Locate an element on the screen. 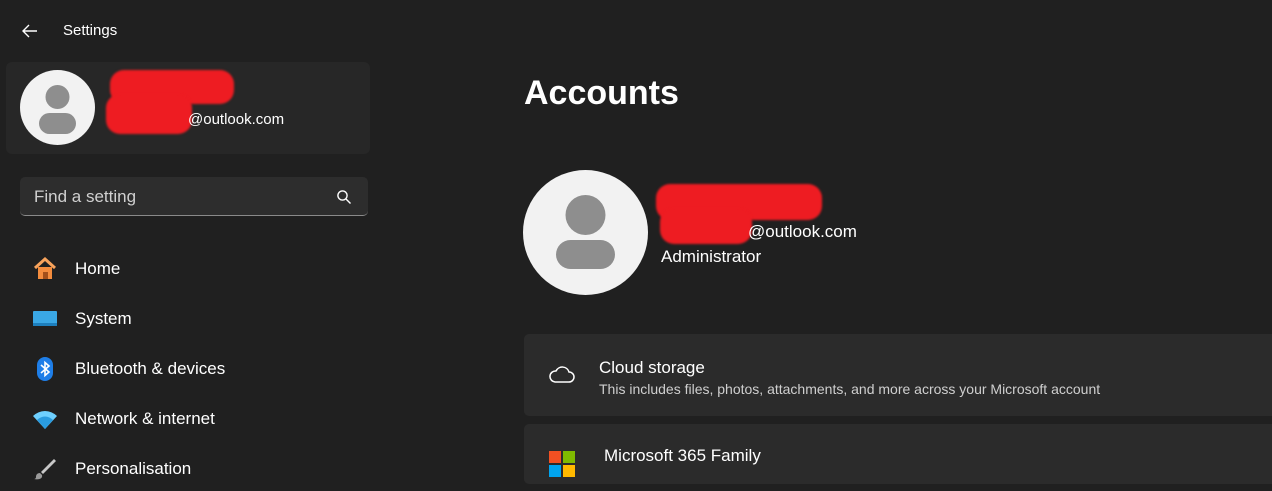 This screenshot has width=1272, height=491. sidebar-item-label: System is located at coordinates (103, 318).